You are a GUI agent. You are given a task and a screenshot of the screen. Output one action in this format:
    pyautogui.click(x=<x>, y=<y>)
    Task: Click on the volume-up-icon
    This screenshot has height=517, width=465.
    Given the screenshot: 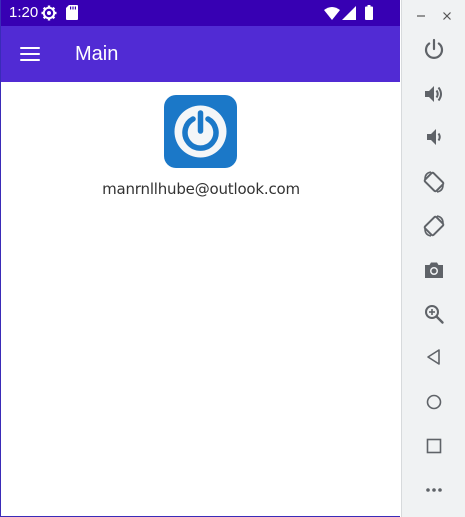 What is the action you would take?
    pyautogui.click(x=433, y=94)
    